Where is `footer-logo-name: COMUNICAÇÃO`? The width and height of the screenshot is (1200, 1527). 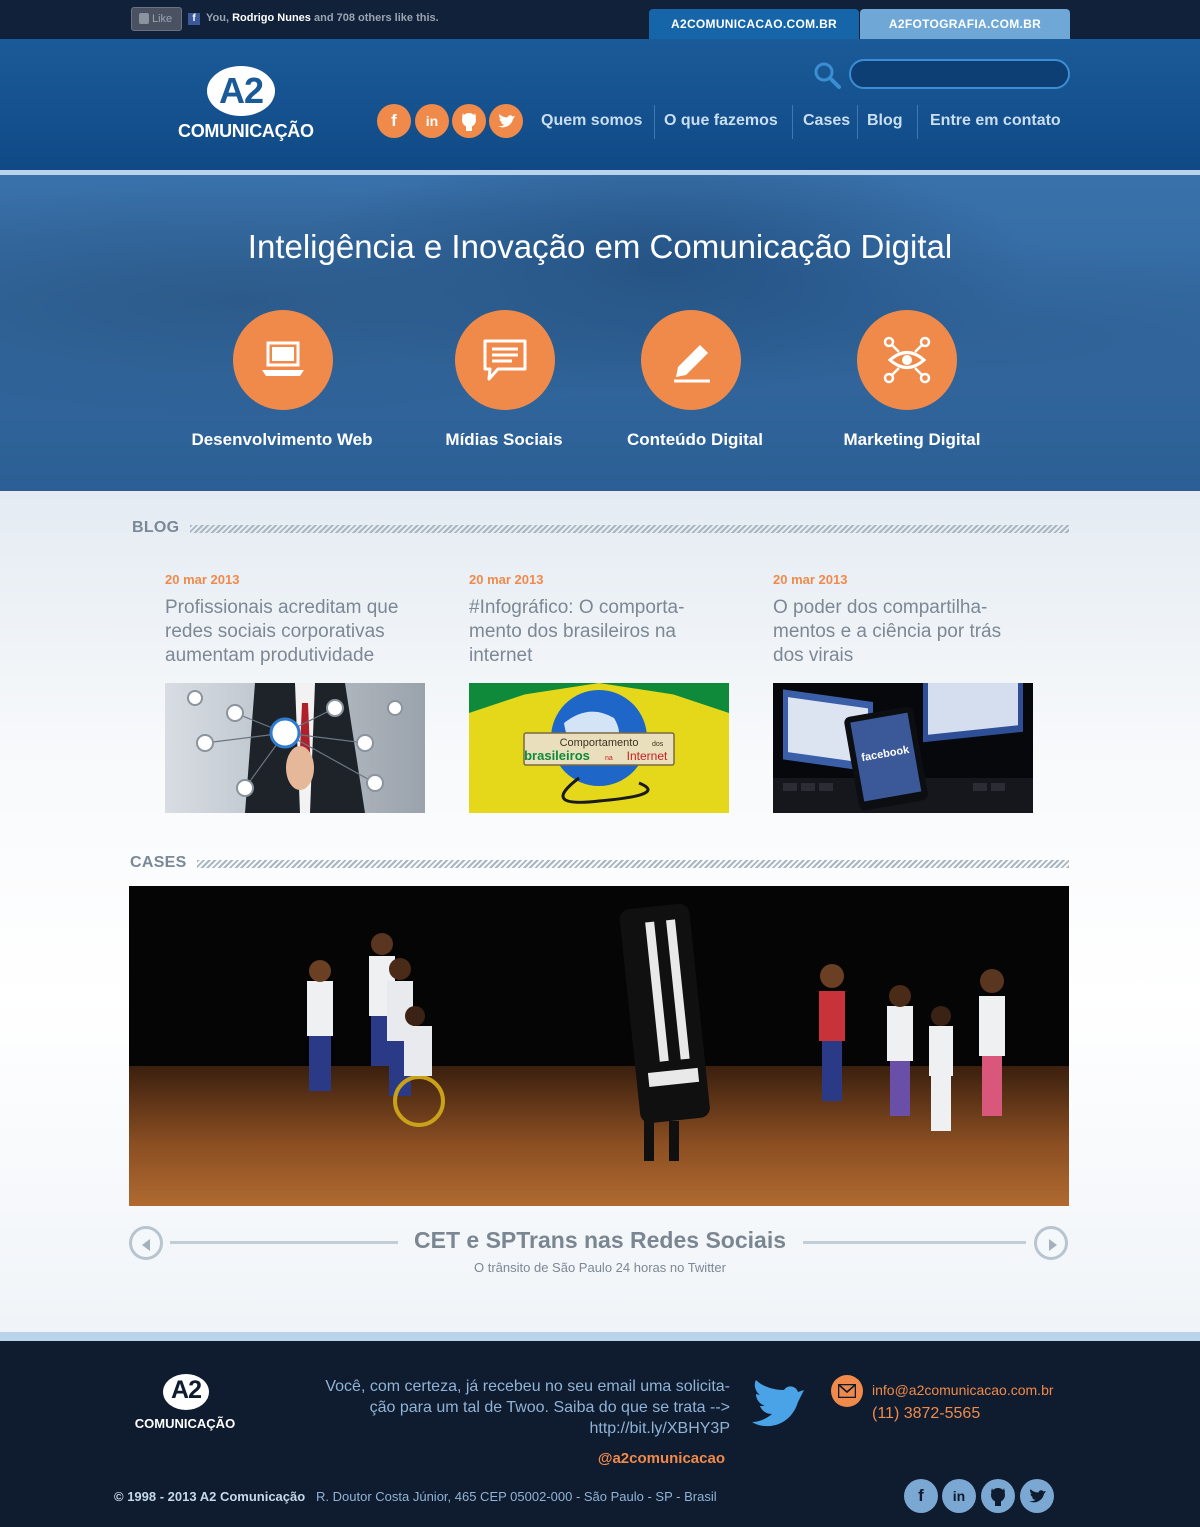 footer-logo-name: COMUNICAÇÃO is located at coordinates (185, 1423).